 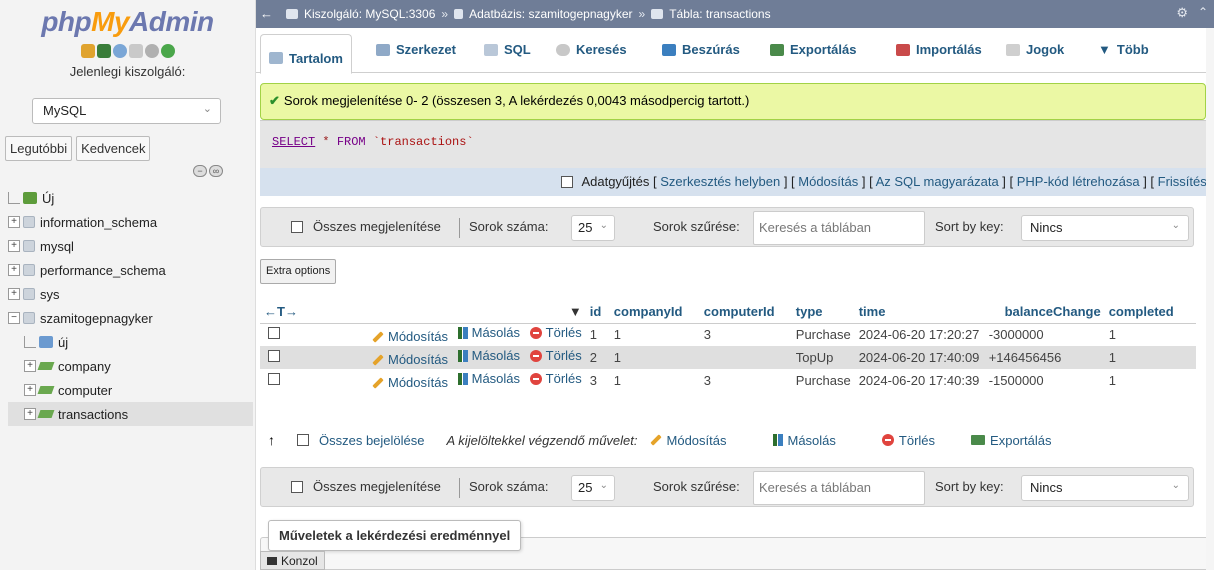 I want to click on check-all-checkbox, so click(x=303, y=440).